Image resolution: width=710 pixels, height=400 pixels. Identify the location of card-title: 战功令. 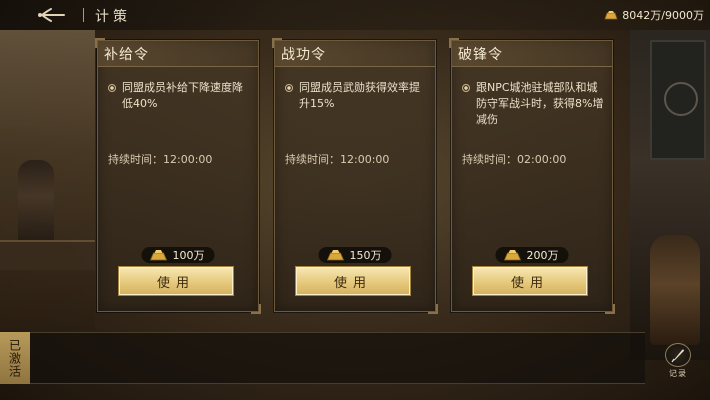
(355, 54).